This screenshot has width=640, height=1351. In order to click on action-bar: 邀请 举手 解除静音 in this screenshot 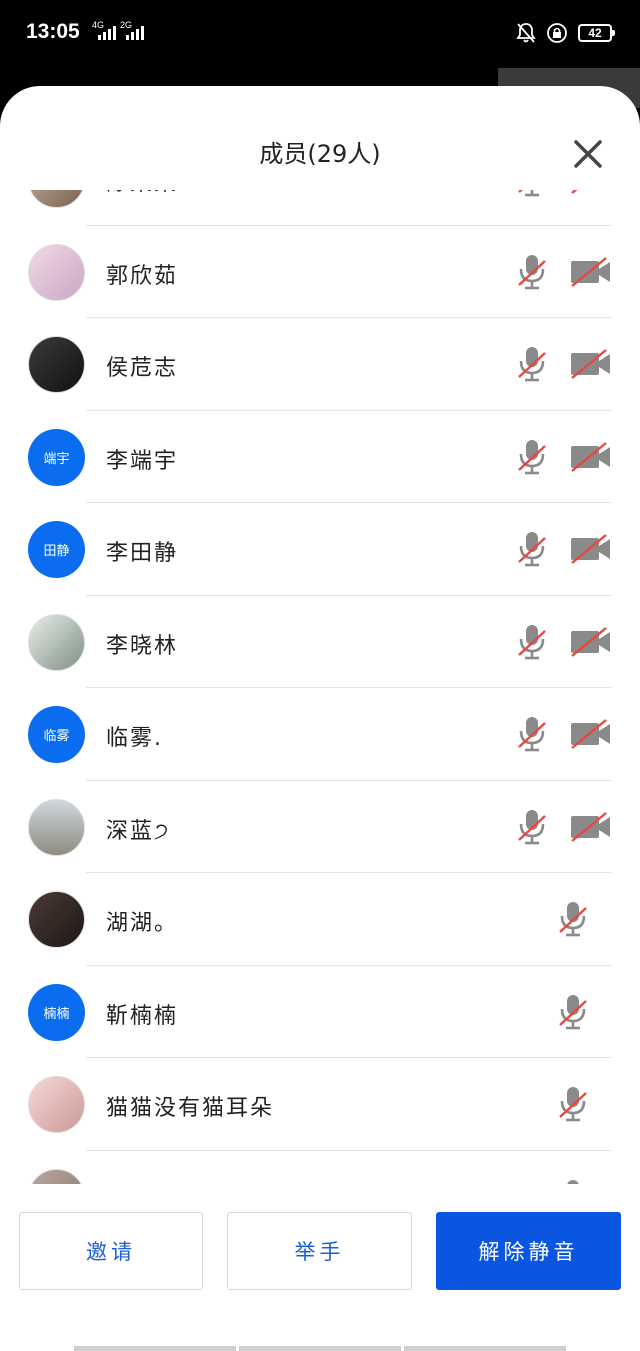, I will do `click(320, 1267)`.